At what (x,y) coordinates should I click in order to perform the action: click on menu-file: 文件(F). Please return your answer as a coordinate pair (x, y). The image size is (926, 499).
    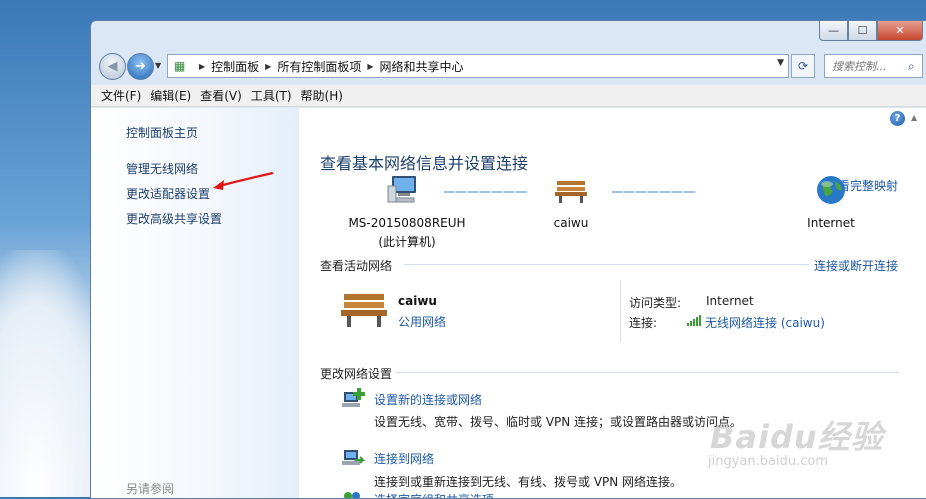
    Looking at the image, I should click on (121, 95).